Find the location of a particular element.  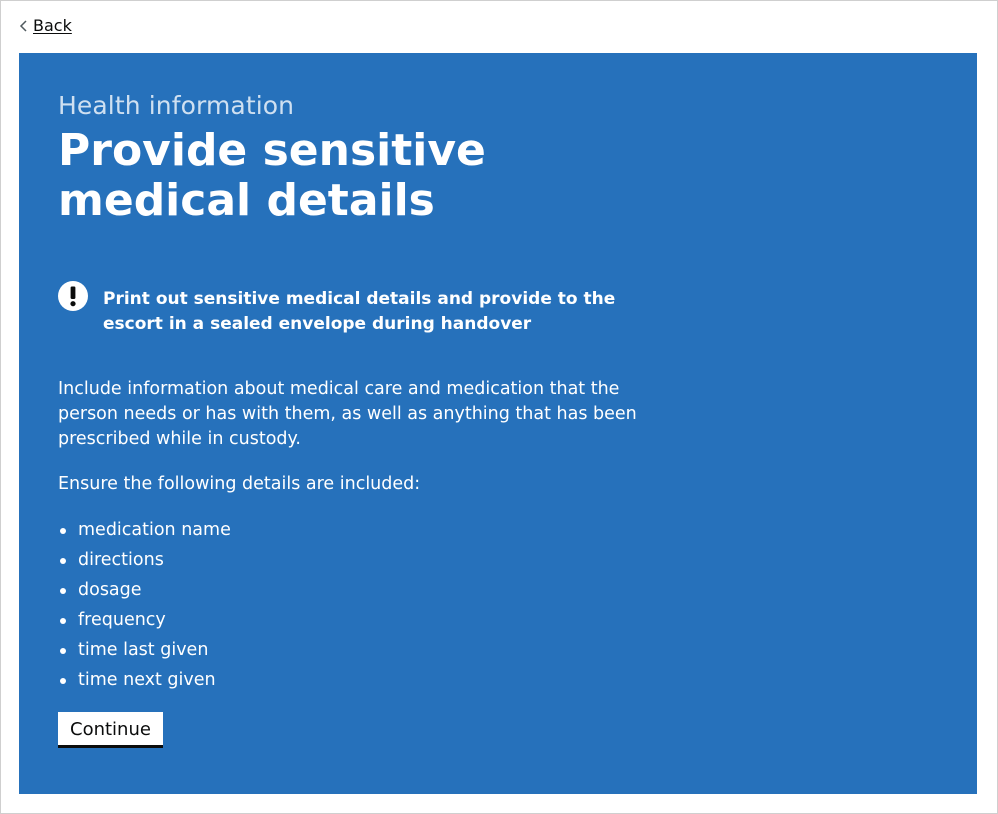

list-item: time next given is located at coordinates (144, 680).